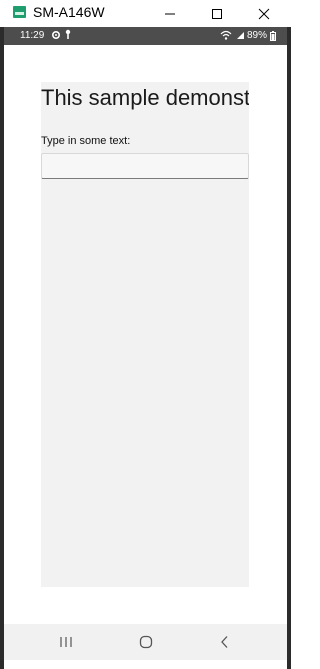  I want to click on back-button, so click(225, 642).